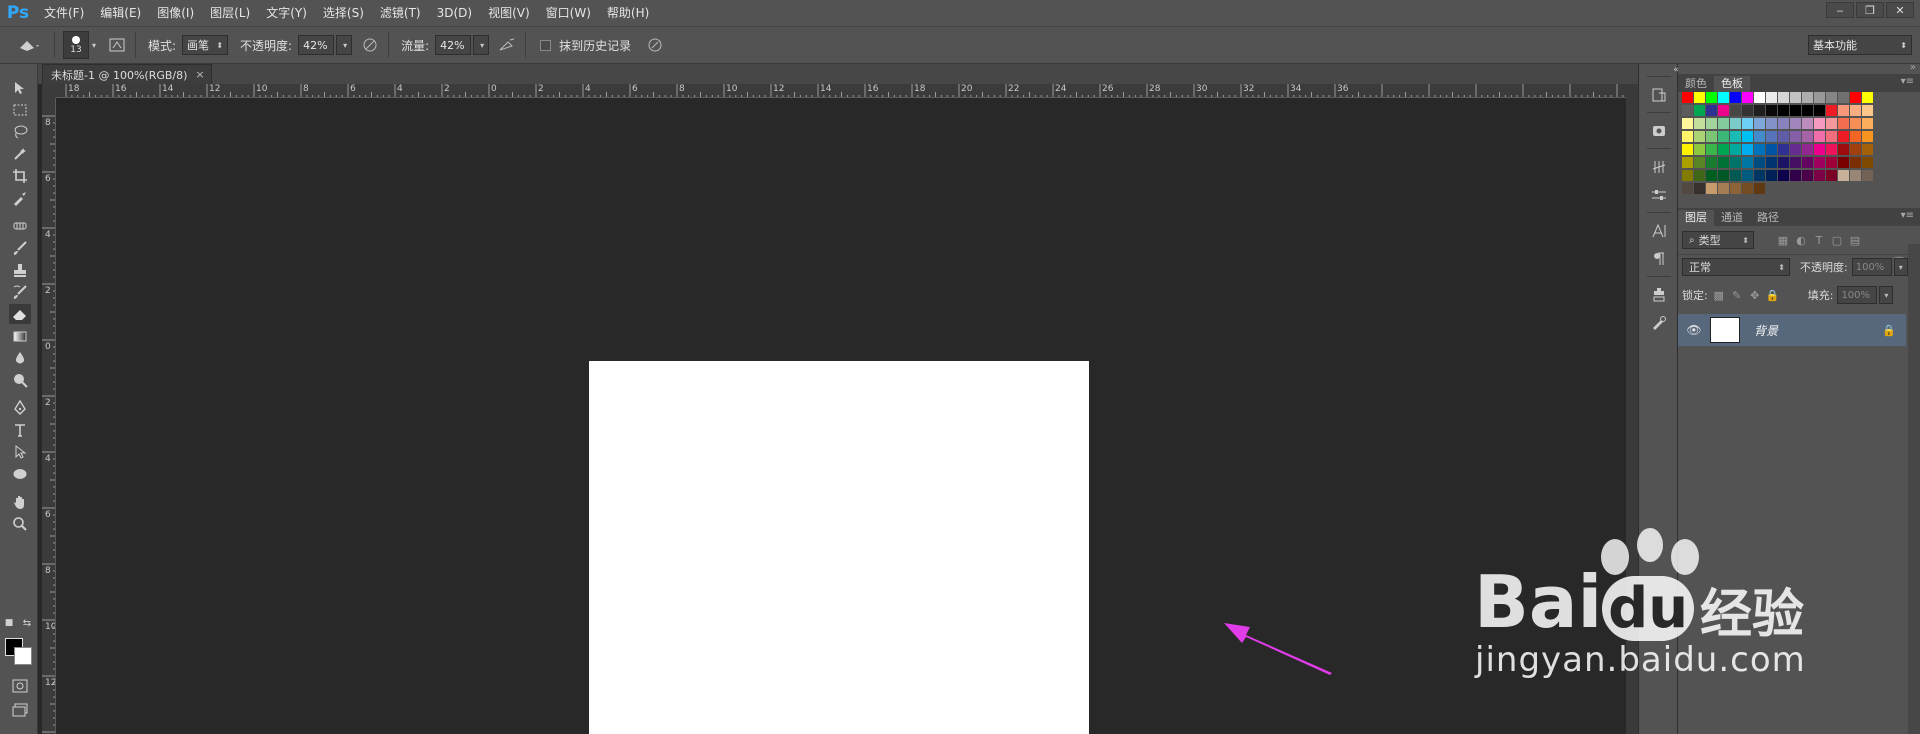 The image size is (1920, 734). What do you see at coordinates (20, 502) in the screenshot?
I see `hand-tool-icon` at bounding box center [20, 502].